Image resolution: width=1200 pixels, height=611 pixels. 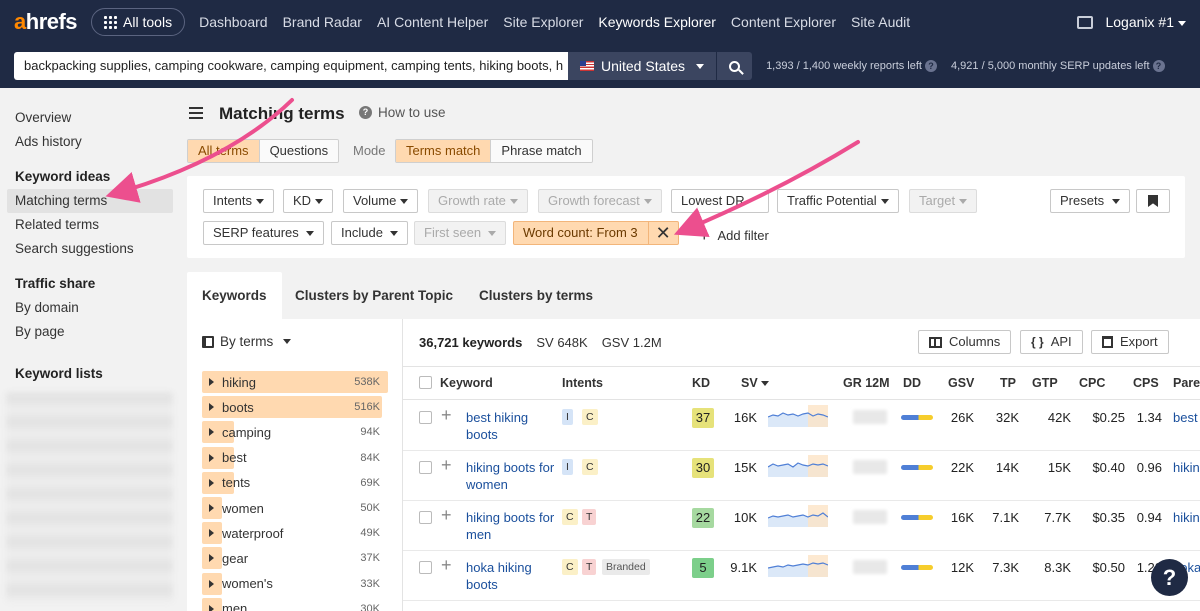 I want to click on intent-badge: I, so click(x=567, y=467).